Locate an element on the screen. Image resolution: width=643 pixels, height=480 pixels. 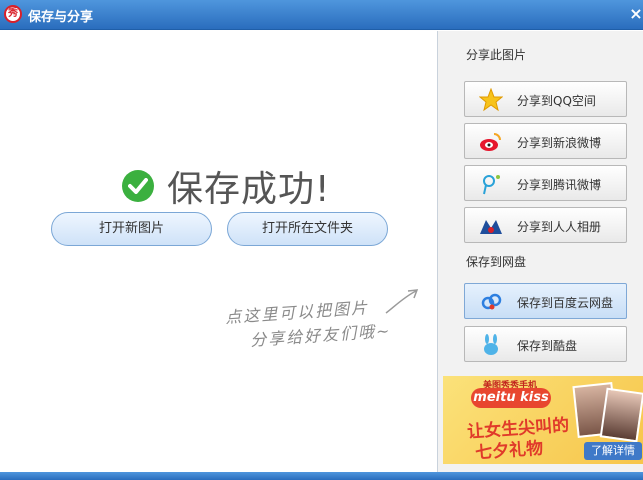
baidu-cloud-icon is located at coordinates (491, 301).